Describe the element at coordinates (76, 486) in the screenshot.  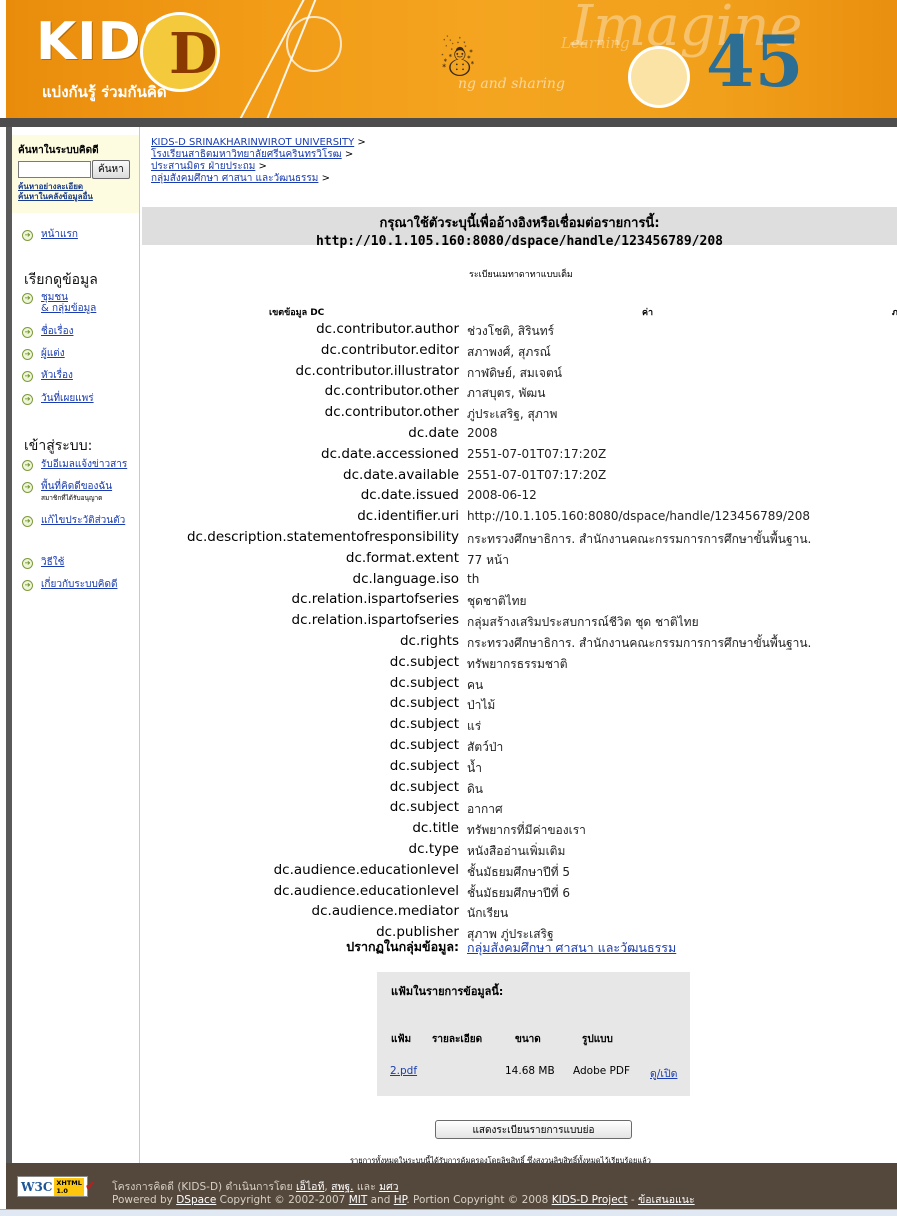
I see `sidebar-item-label: พื้นที่คิดดีของฉัน` at that location.